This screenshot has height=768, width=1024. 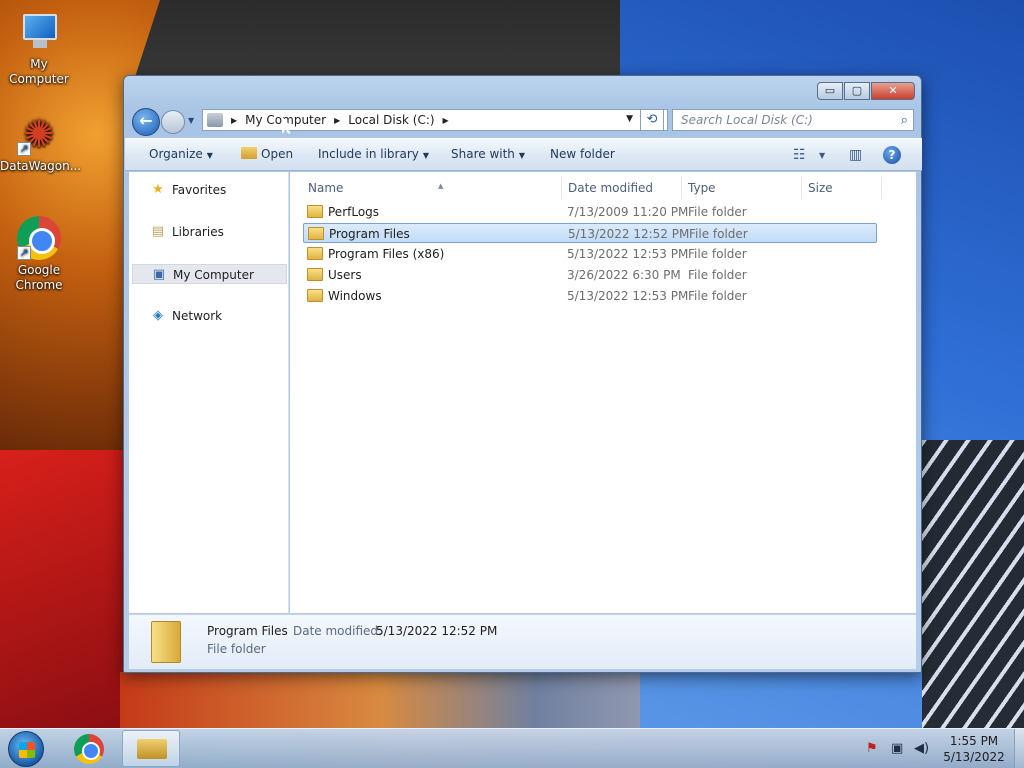 I want to click on star-icon: ★, so click(x=158, y=189).